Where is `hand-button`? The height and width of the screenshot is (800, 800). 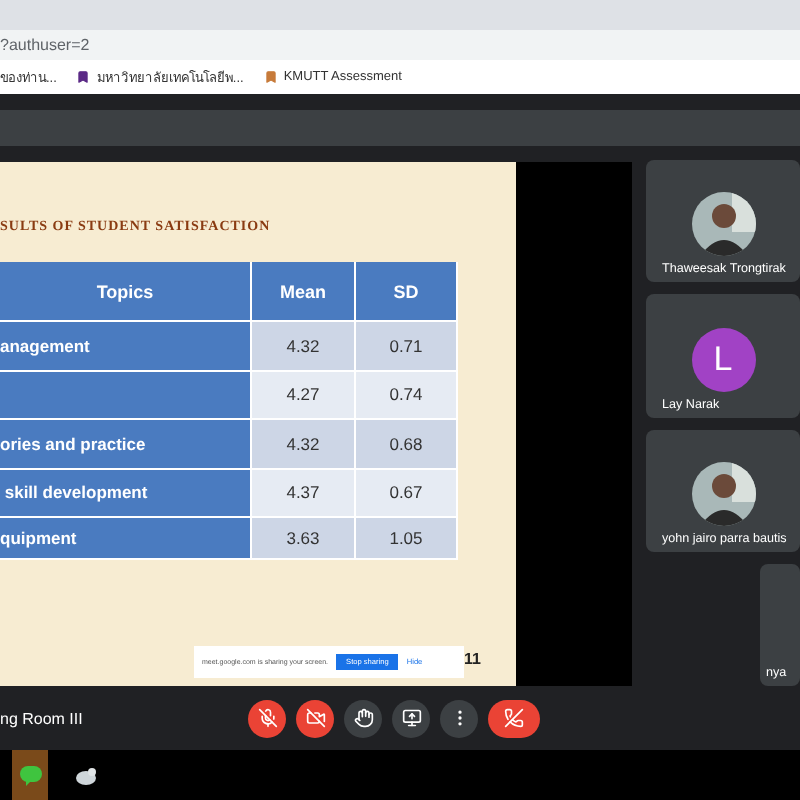
hand-button is located at coordinates (363, 718).